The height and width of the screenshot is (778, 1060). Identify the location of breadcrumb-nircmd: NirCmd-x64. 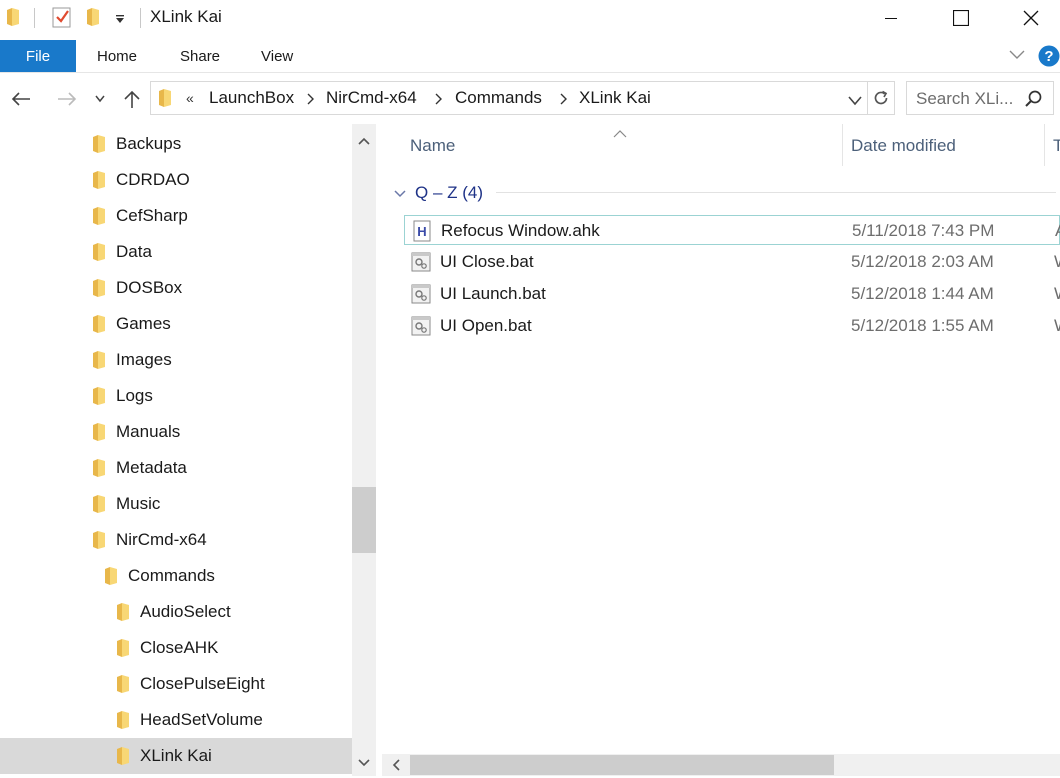
(371, 98).